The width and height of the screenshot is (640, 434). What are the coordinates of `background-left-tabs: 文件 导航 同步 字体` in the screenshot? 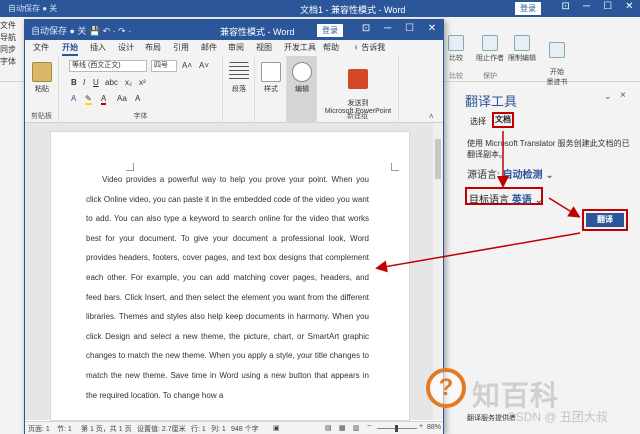 It's located at (12, 44).